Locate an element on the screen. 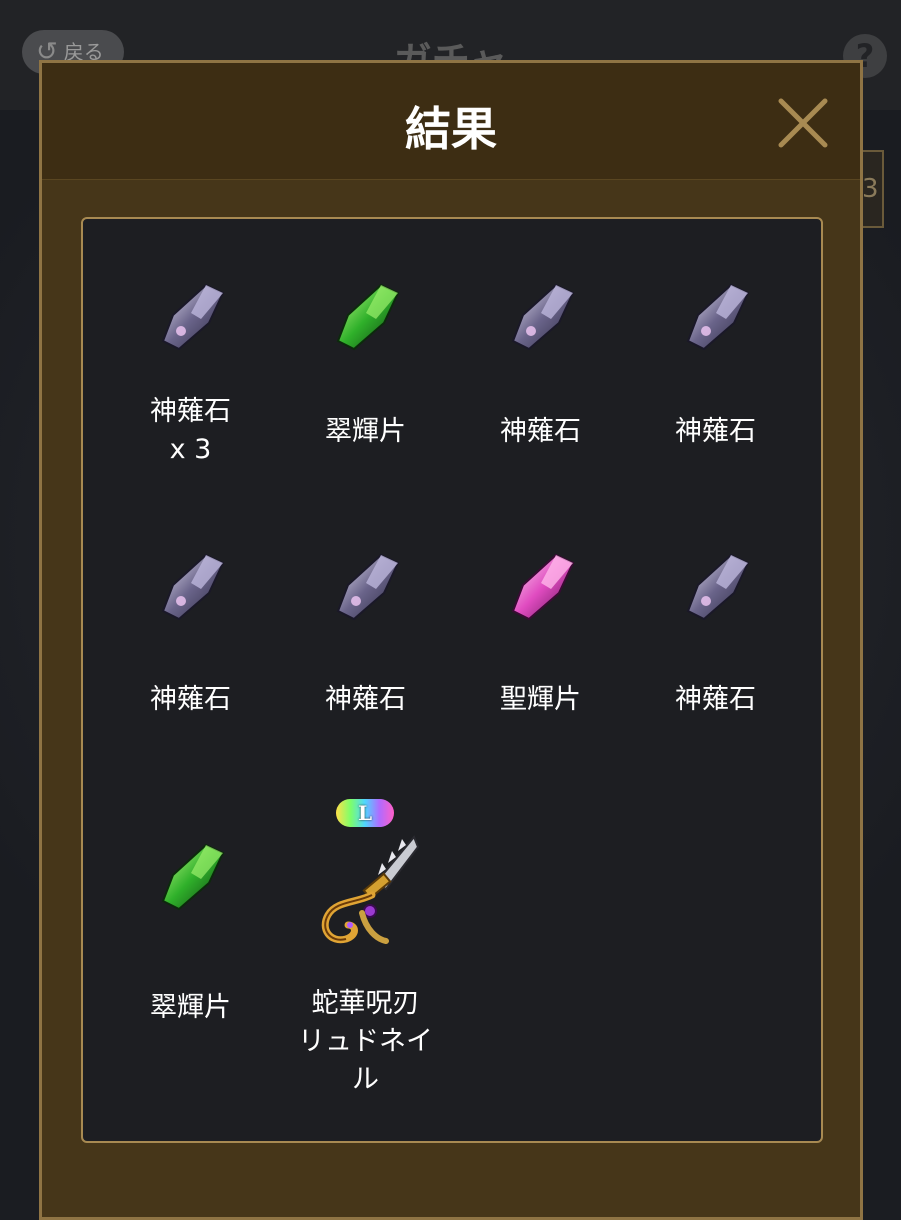  result-item: L 蛇華呪刃 リュドネイ ル is located at coordinates (365, 949).